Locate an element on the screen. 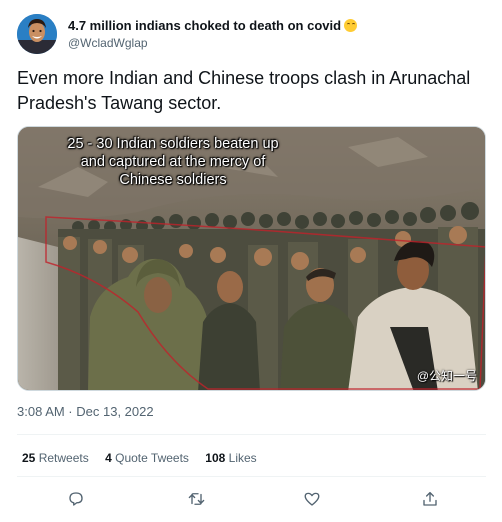 This screenshot has height=522, width=502. image-watermark: @公知一号 is located at coordinates (446, 376).